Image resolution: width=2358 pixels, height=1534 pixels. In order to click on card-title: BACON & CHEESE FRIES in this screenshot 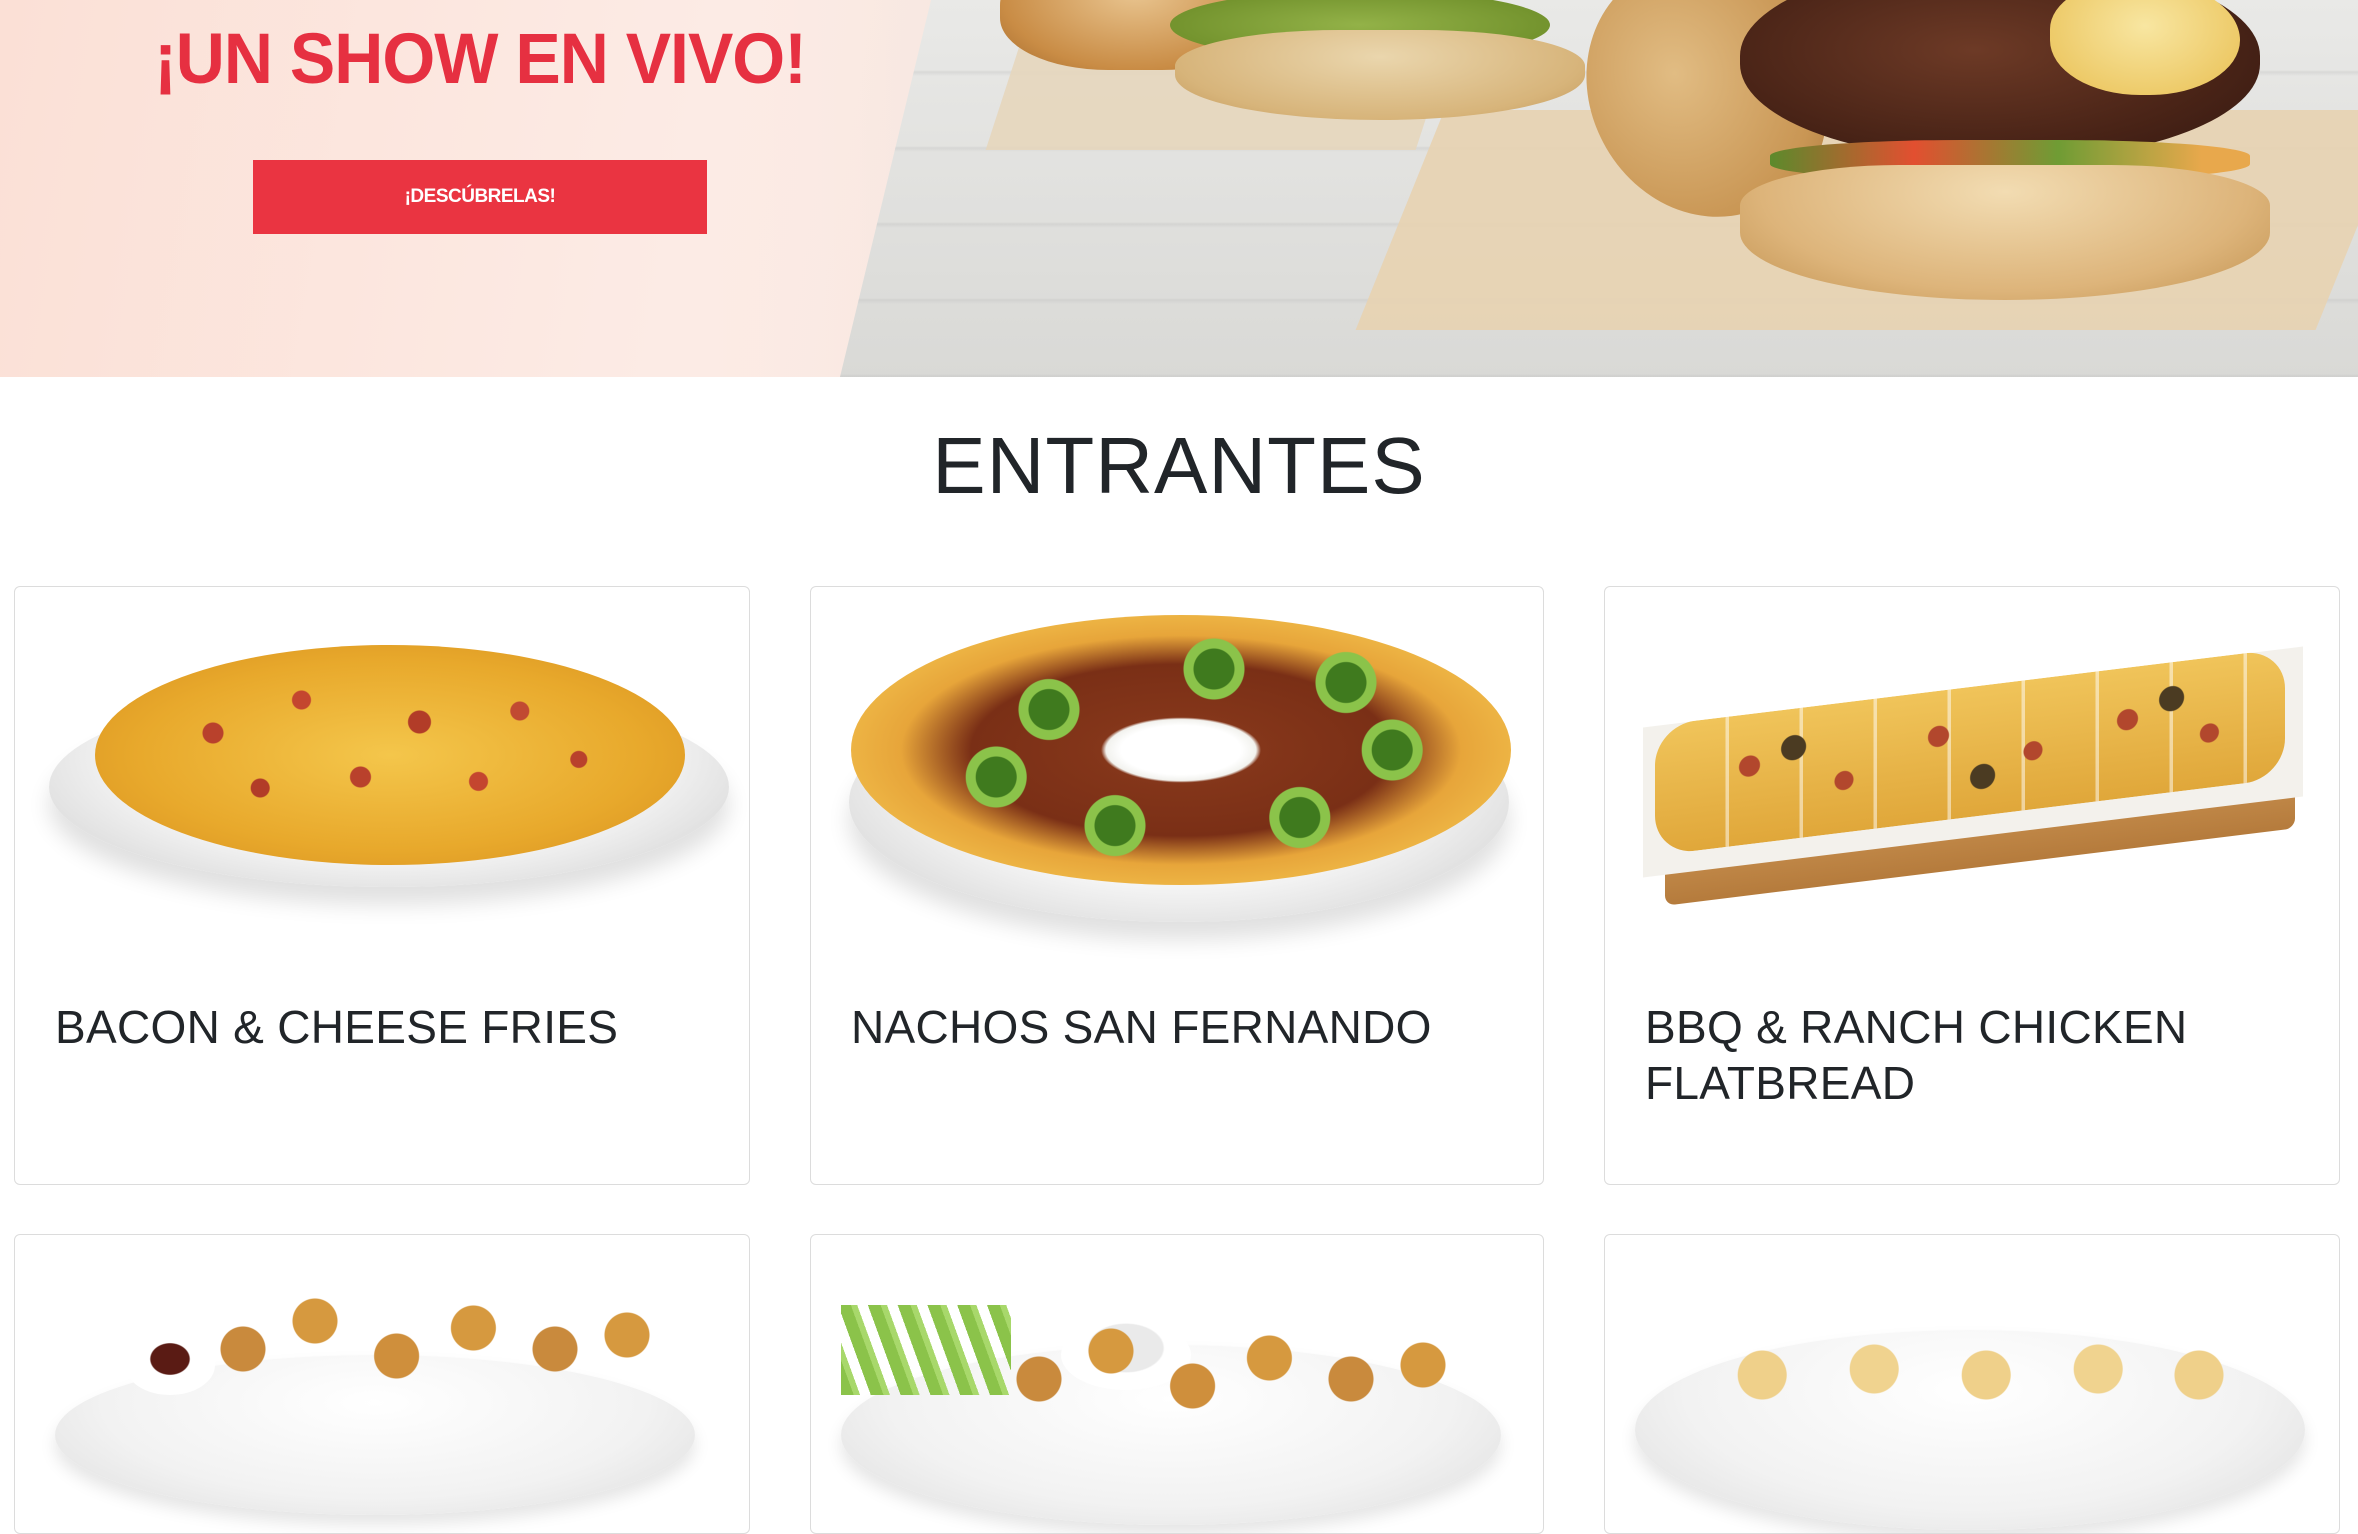, I will do `click(337, 1027)`.